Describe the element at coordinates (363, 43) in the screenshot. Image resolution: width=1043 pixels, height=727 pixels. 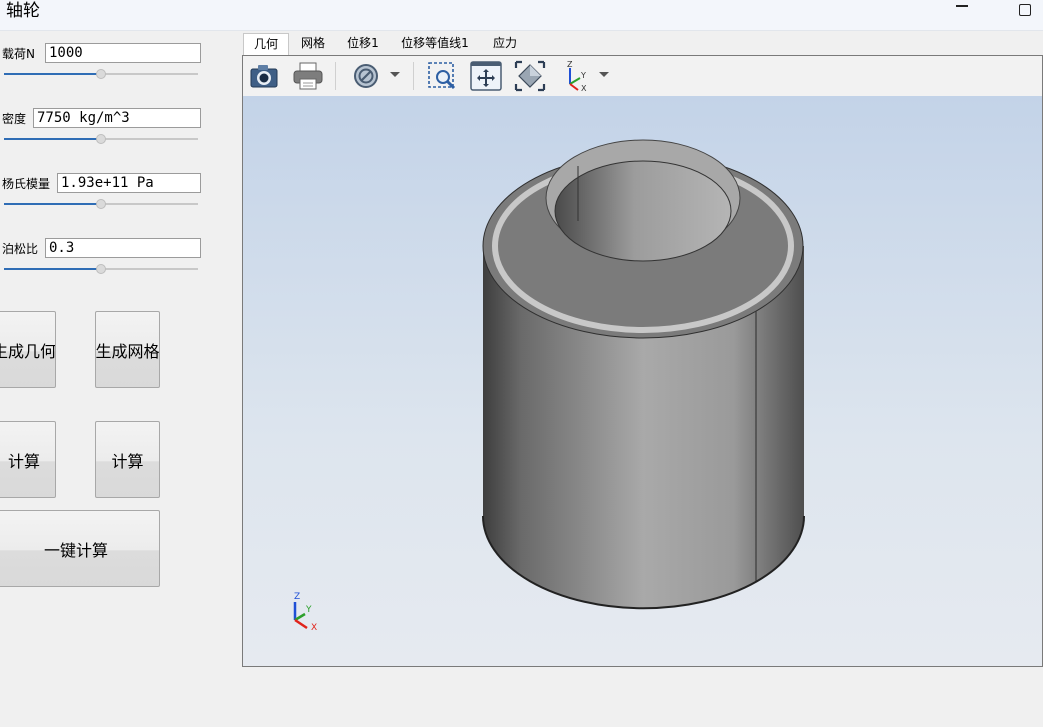
I see `tab-displacement: 位移1` at that location.